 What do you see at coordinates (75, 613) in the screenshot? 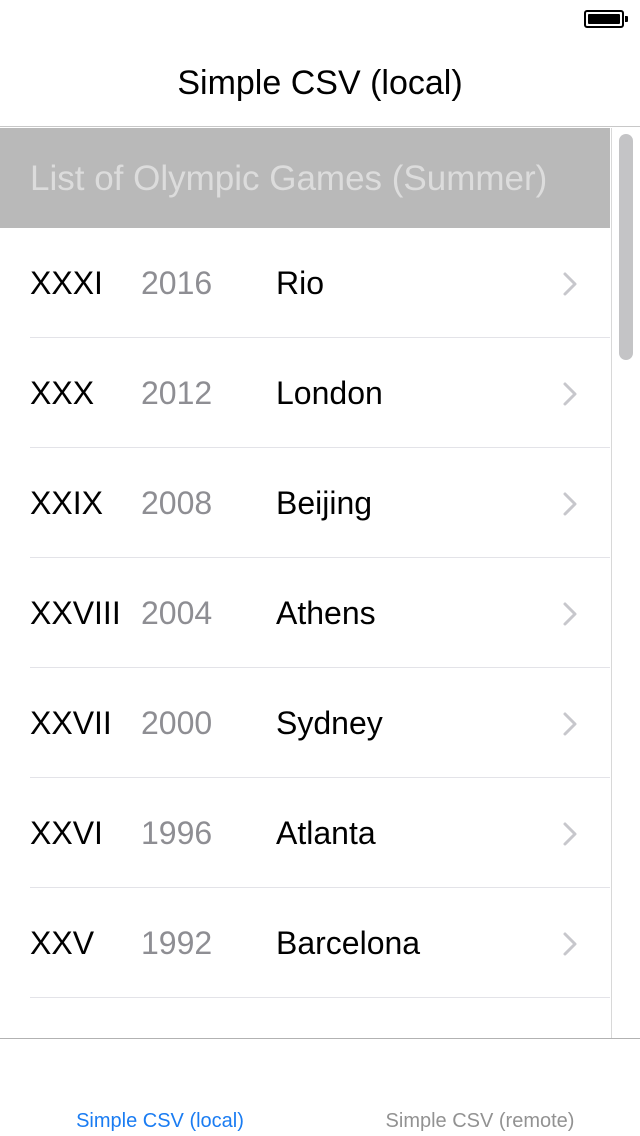
I see `games-number: XXVIII` at bounding box center [75, 613].